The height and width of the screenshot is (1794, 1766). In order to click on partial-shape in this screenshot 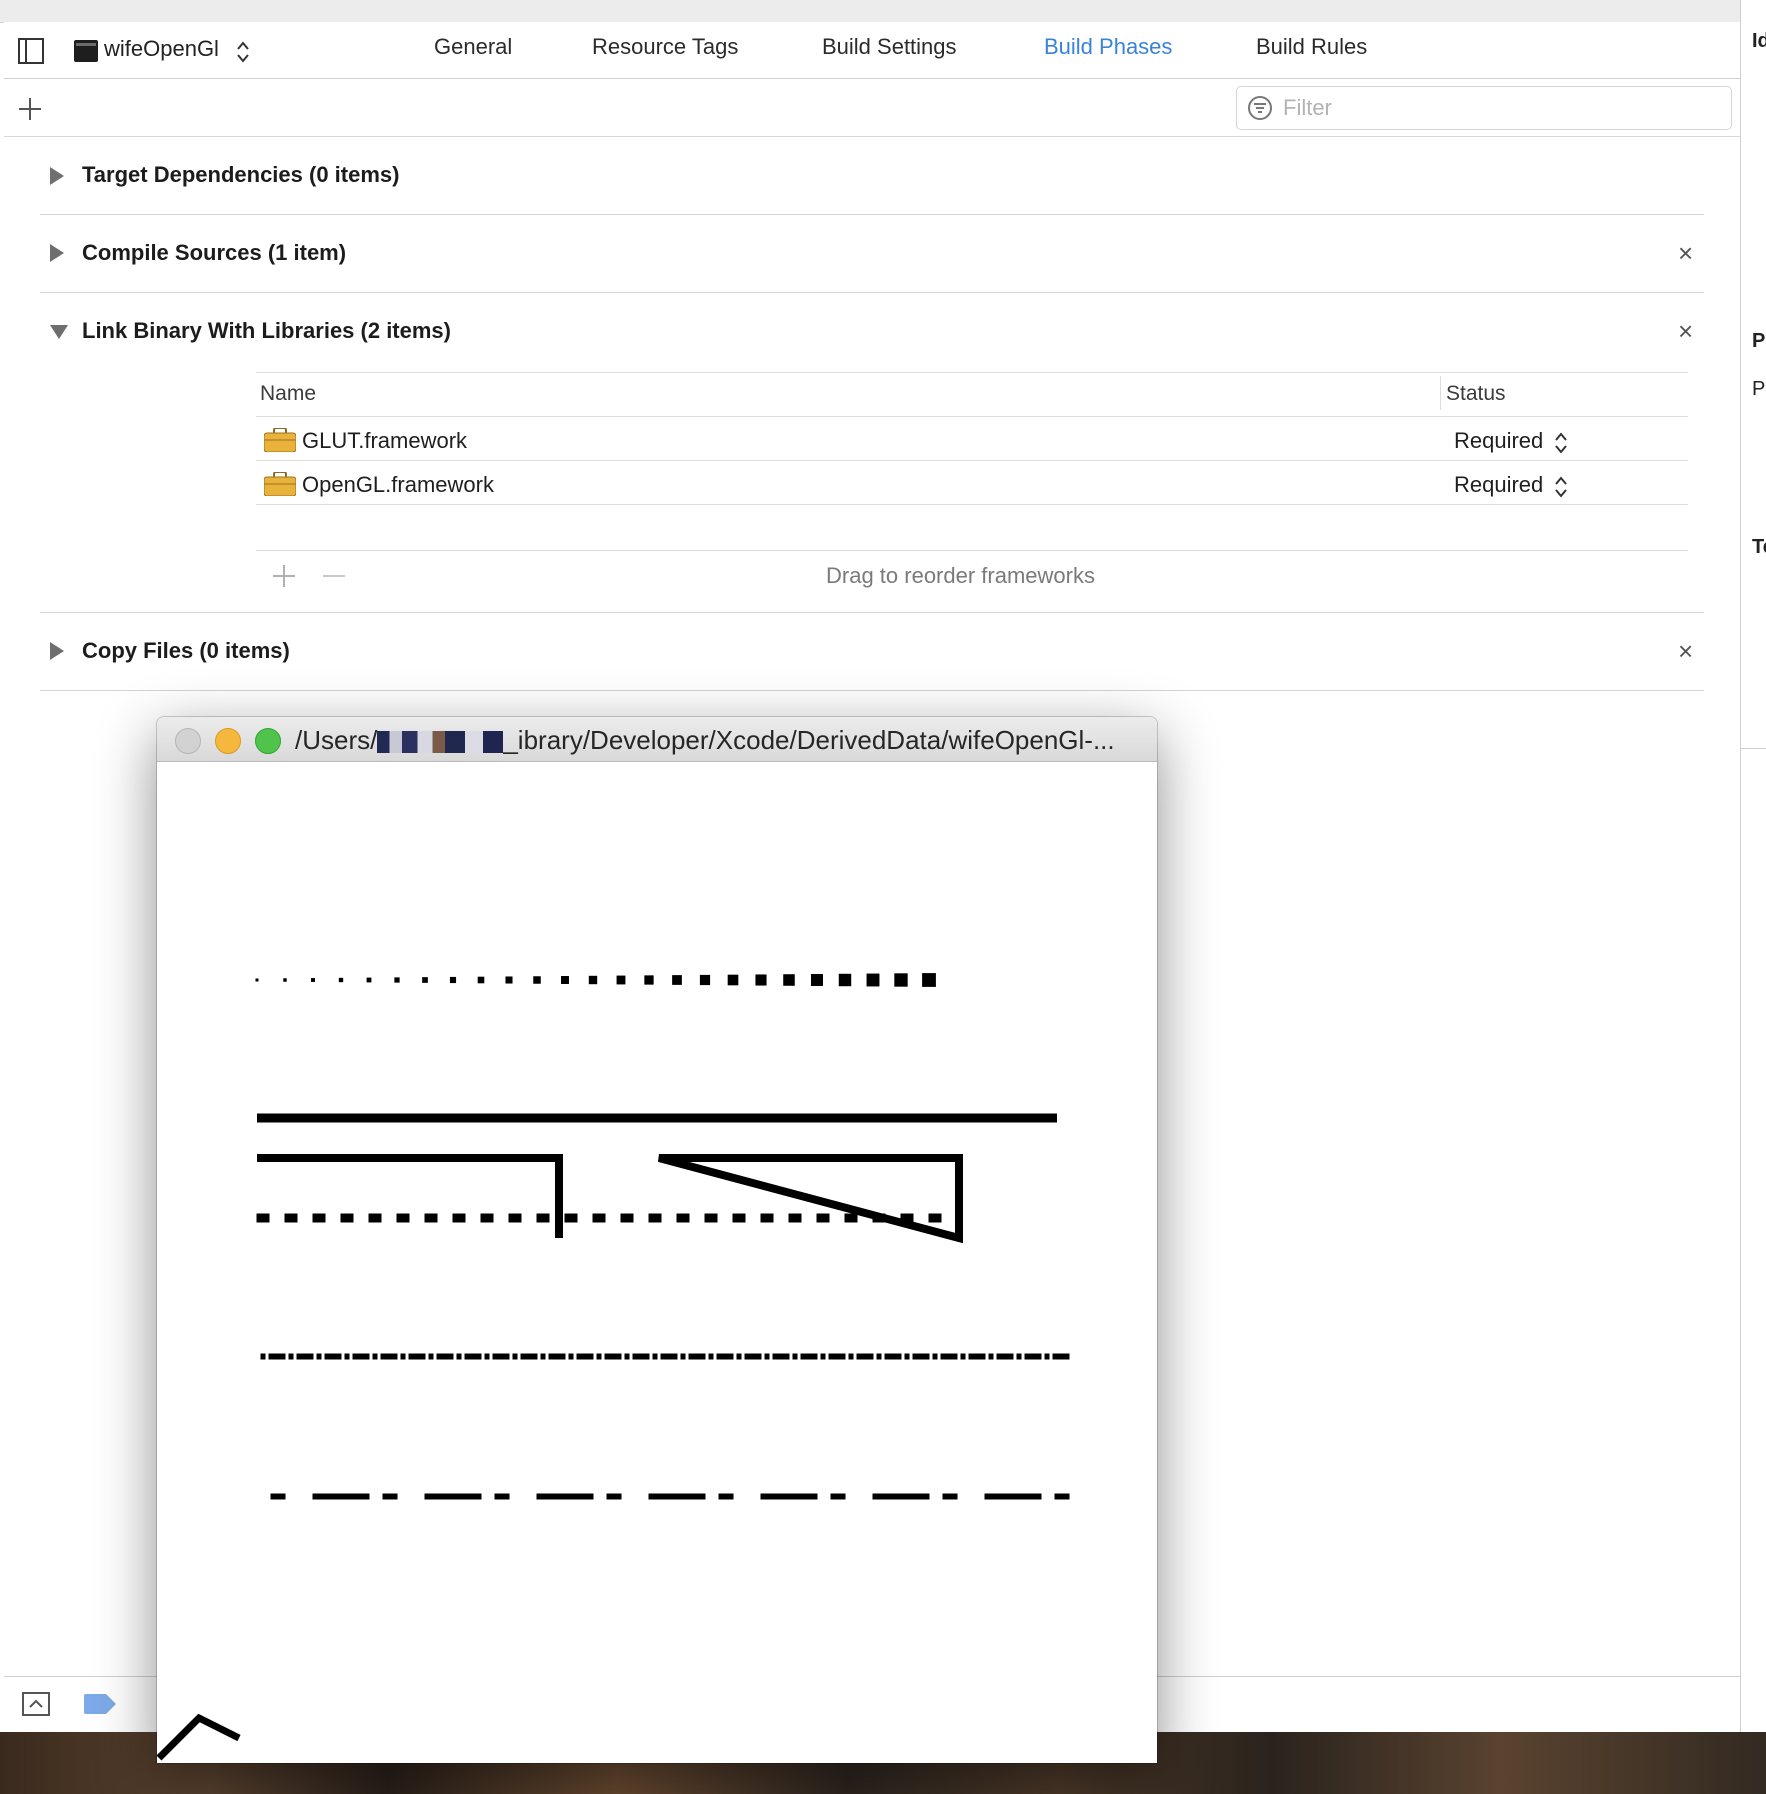, I will do `click(199, 1737)`.